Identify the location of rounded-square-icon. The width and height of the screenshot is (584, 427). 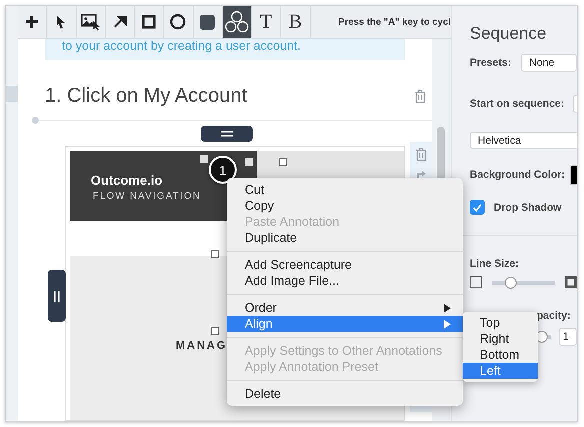
(208, 22).